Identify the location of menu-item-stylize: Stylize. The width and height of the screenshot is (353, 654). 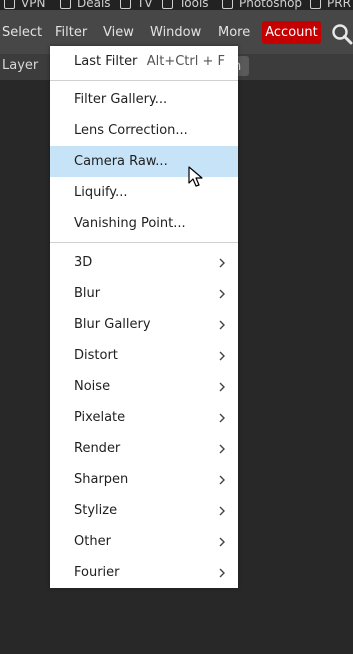
(144, 510).